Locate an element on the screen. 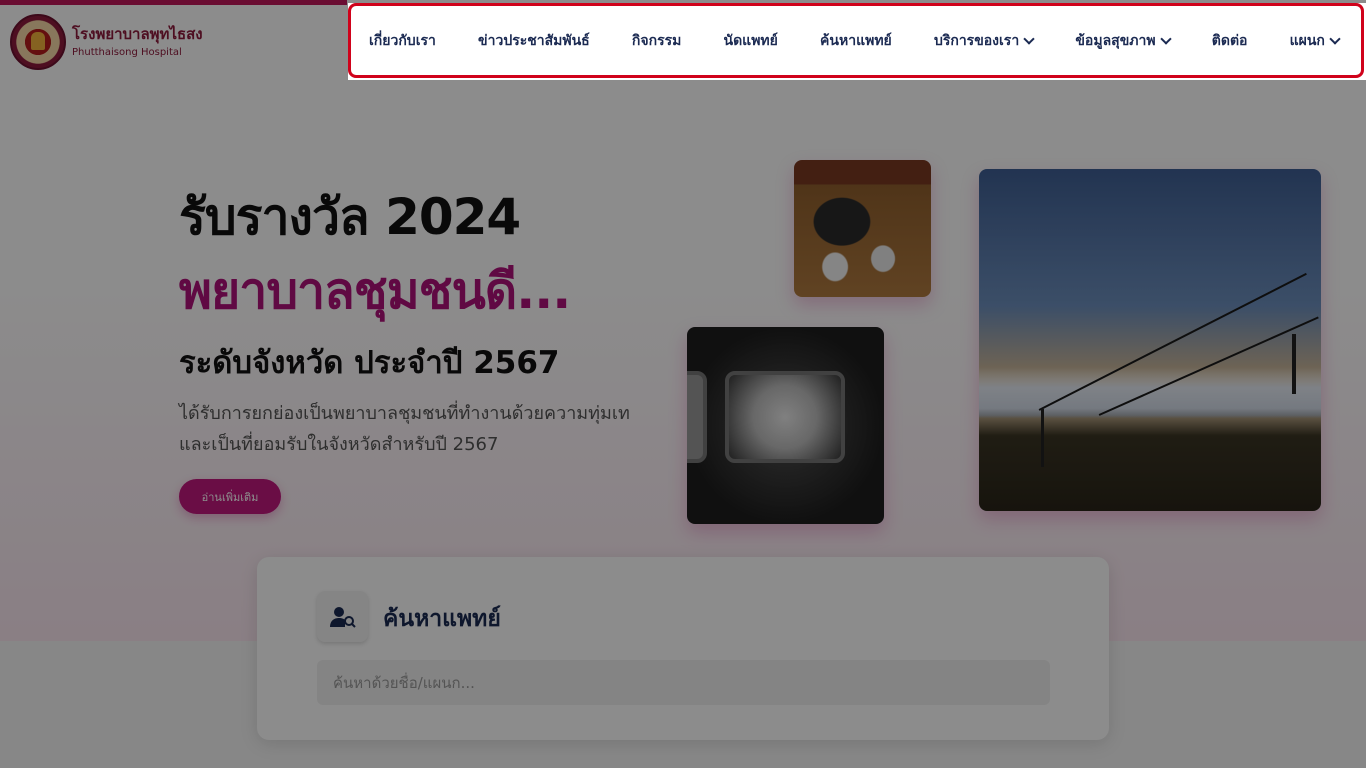 This screenshot has width=1366, height=768. doctor-search-icon is located at coordinates (342, 616).